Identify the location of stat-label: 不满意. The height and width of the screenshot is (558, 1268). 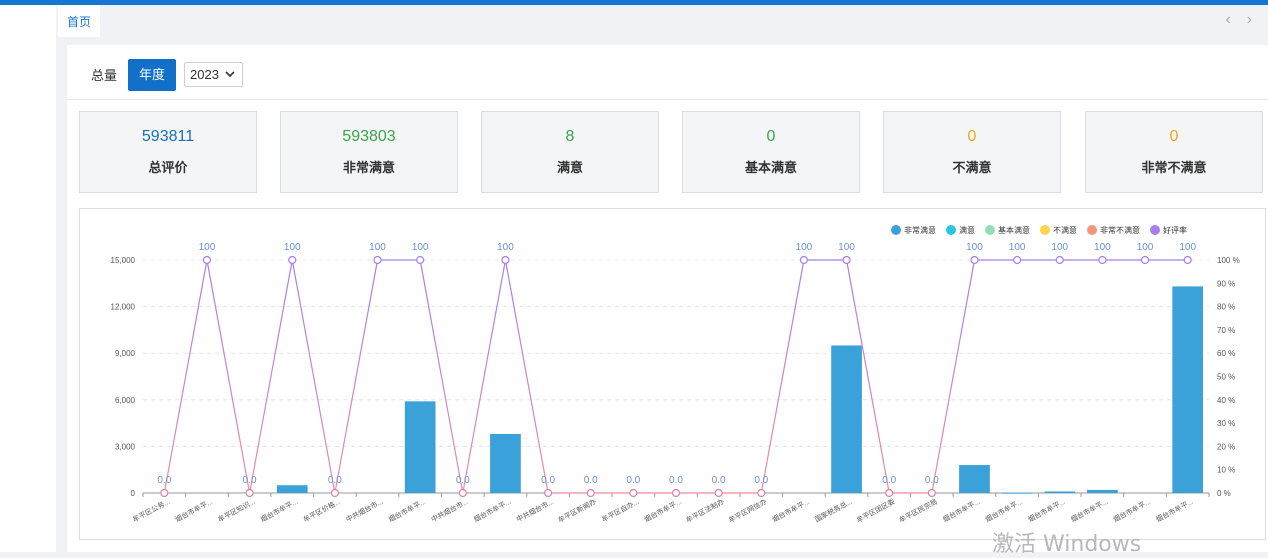
(972, 167).